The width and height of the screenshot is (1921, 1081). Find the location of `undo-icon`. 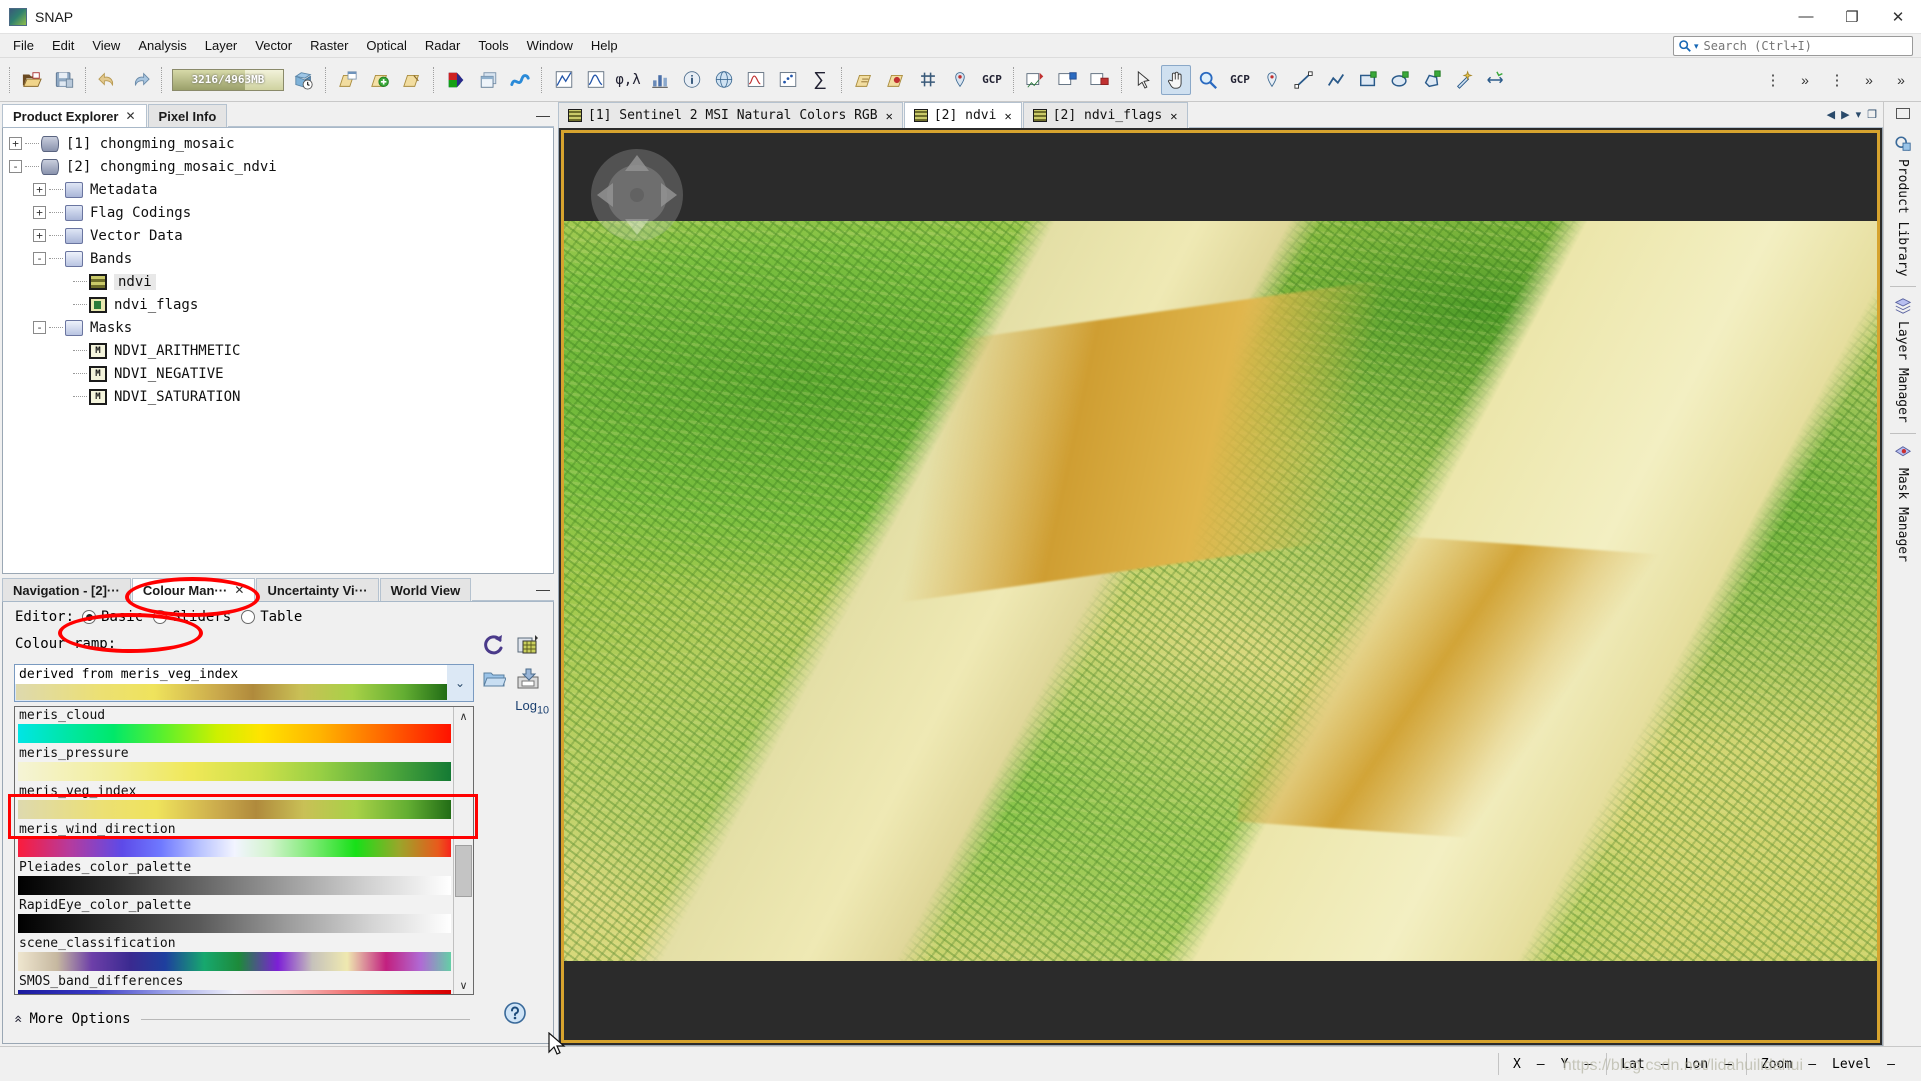

undo-icon is located at coordinates (108, 80).